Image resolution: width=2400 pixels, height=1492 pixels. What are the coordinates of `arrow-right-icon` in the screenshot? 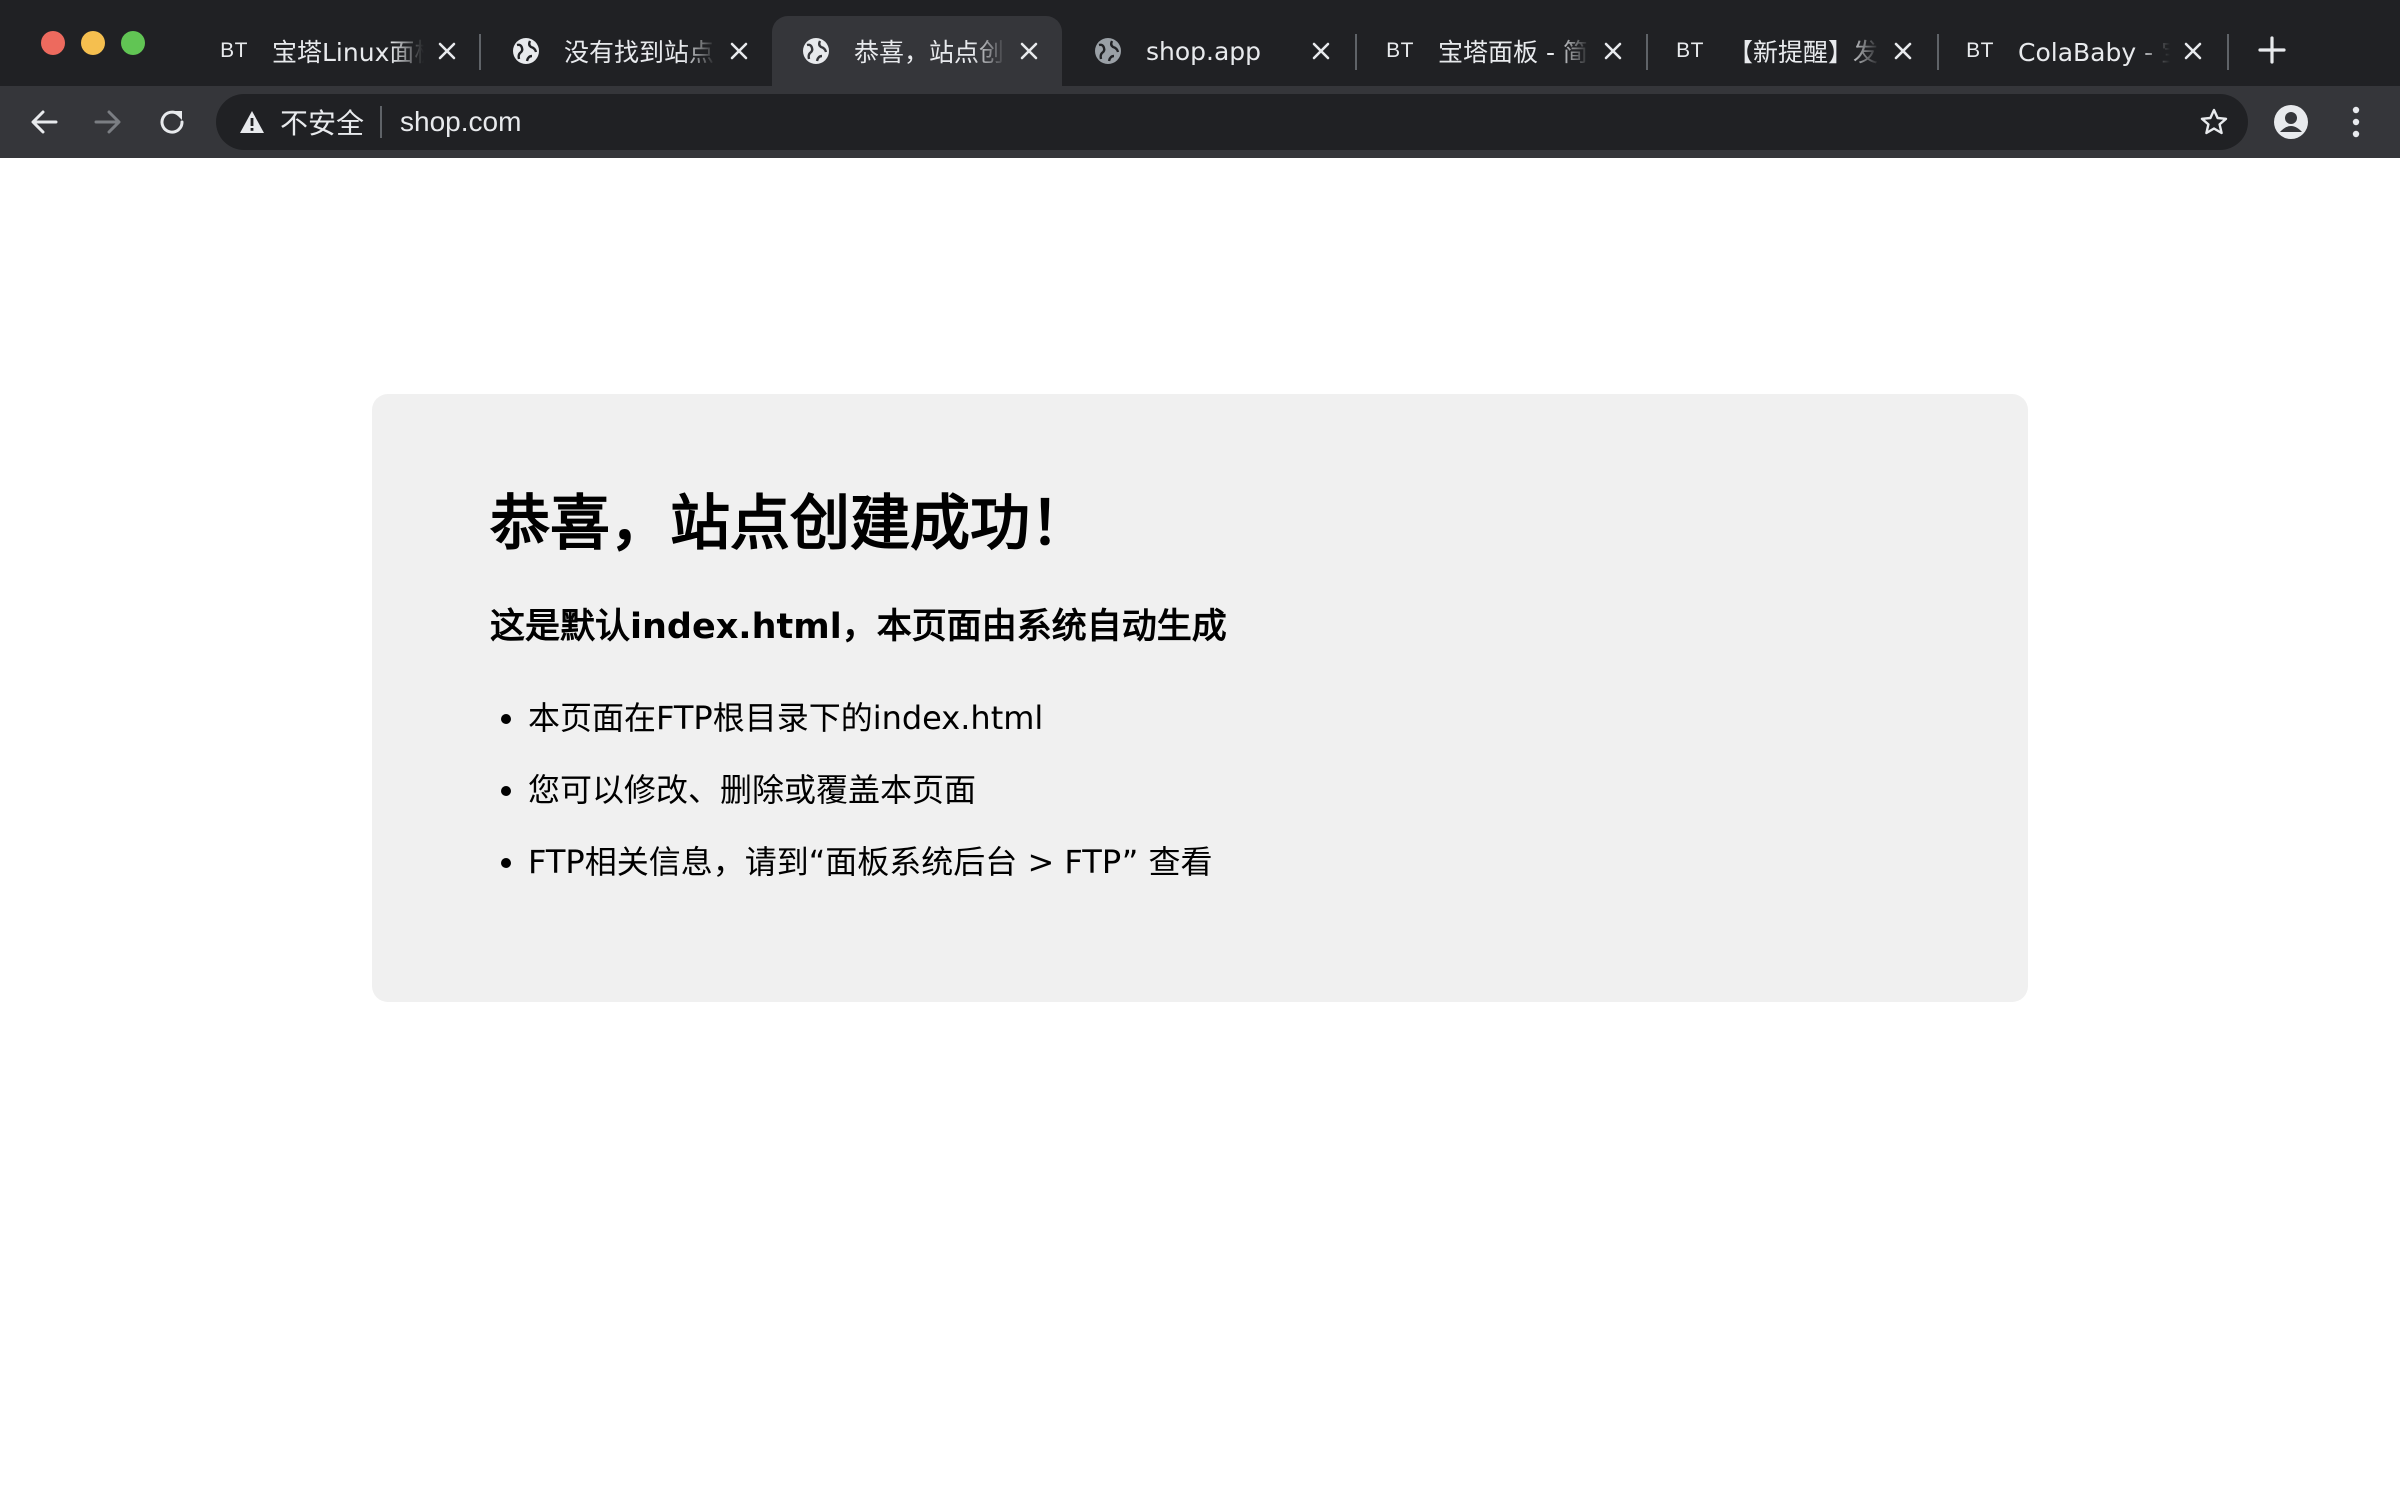 It's located at (107, 122).